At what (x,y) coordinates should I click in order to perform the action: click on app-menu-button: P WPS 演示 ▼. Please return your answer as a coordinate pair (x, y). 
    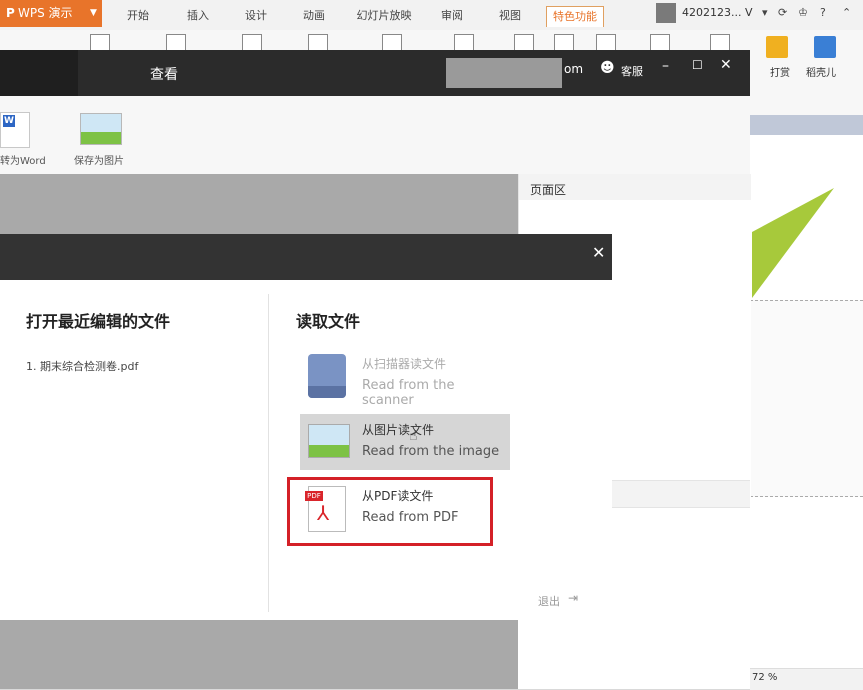
    Looking at the image, I should click on (51, 13).